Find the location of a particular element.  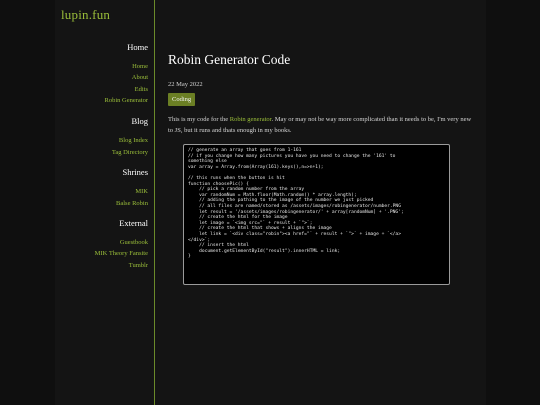

nav-link-guestbook: Guestbook is located at coordinates (134, 242).